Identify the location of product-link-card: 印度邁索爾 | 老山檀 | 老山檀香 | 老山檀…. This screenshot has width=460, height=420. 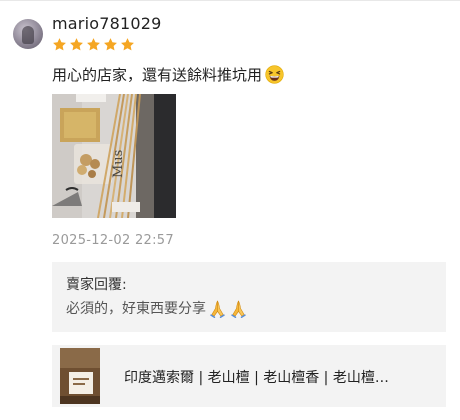
(249, 376).